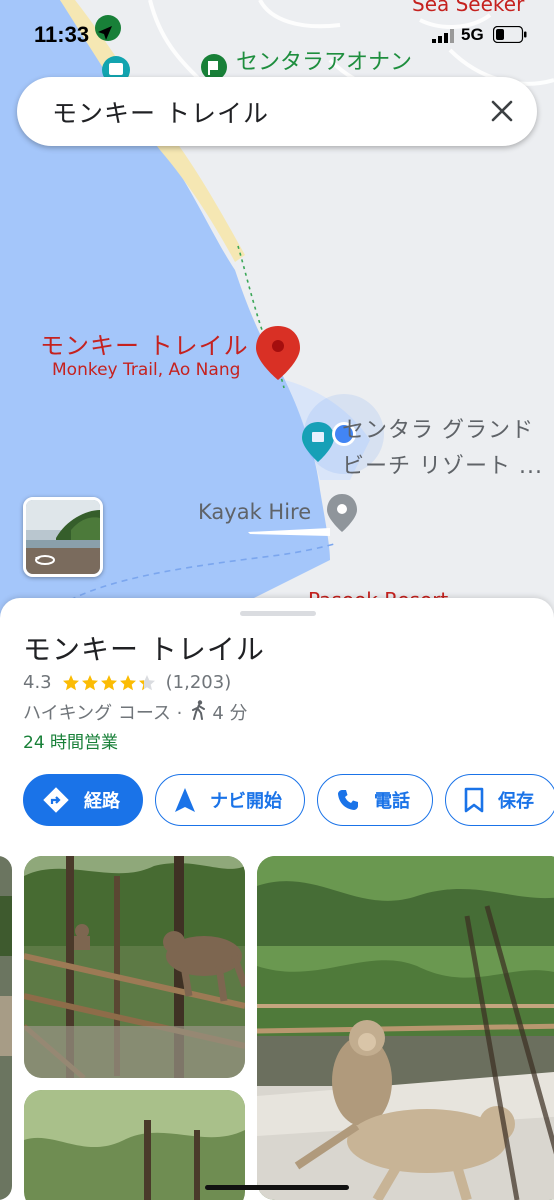 This screenshot has height=1200, width=554. Describe the element at coordinates (37, 682) in the screenshot. I see `rating-value: 4.3` at that location.